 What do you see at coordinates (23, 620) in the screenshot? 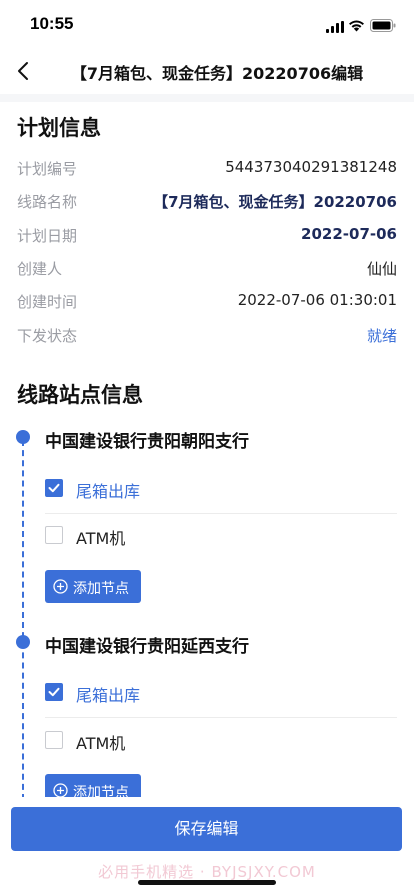
I see `timeline-line` at bounding box center [23, 620].